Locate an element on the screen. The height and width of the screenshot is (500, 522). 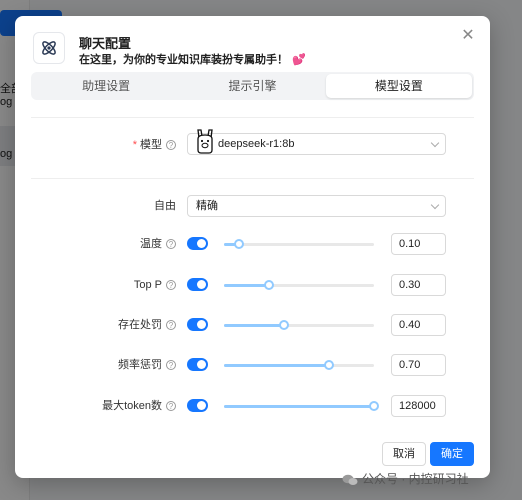
max-tokens-row: 最大token数? 128000 is located at coordinates (252, 406).